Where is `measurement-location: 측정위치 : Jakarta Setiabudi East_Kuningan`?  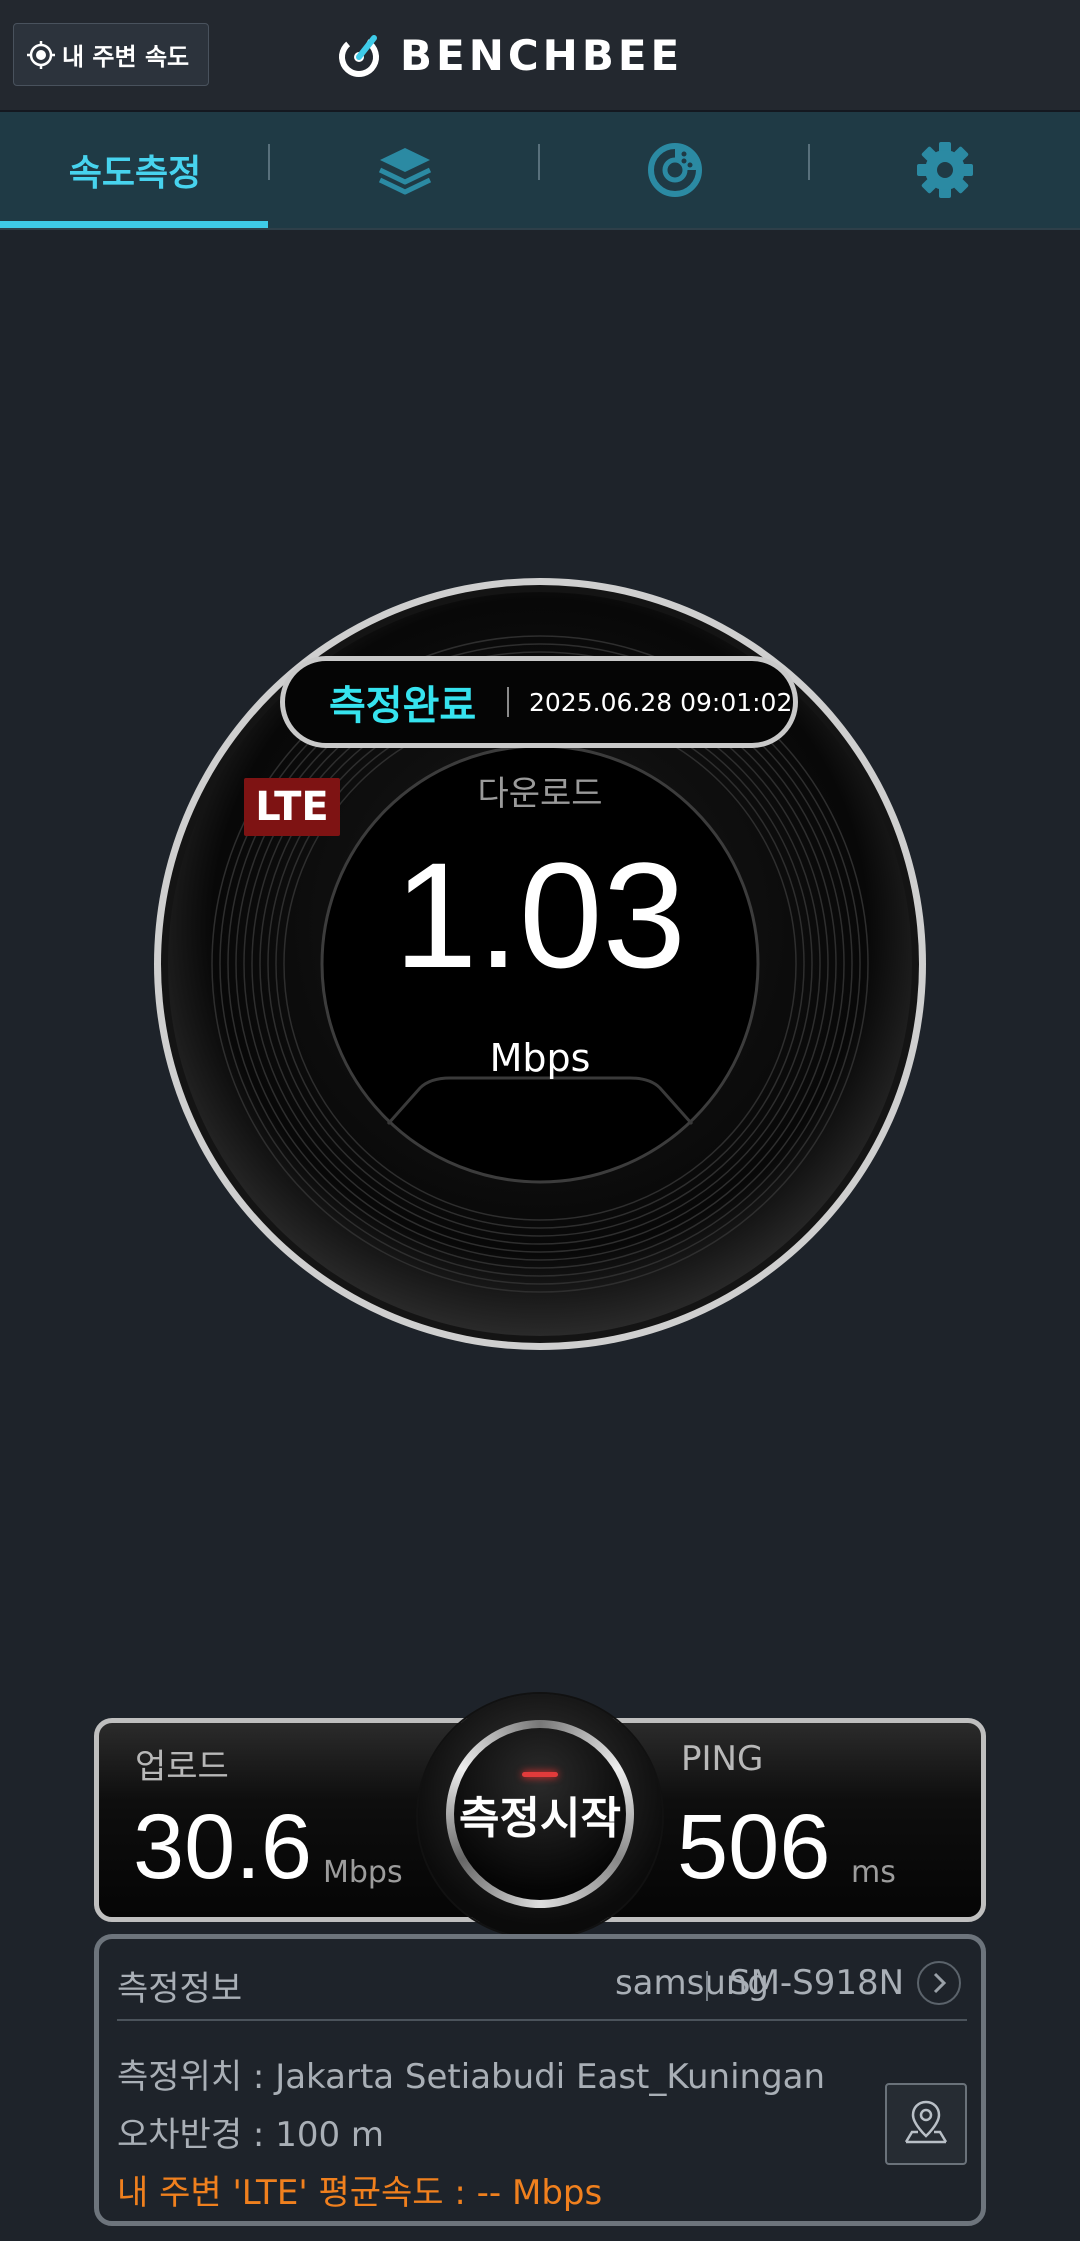
measurement-location: 측정위치 : Jakarta Setiabudi East_Kuningan is located at coordinates (471, 2077).